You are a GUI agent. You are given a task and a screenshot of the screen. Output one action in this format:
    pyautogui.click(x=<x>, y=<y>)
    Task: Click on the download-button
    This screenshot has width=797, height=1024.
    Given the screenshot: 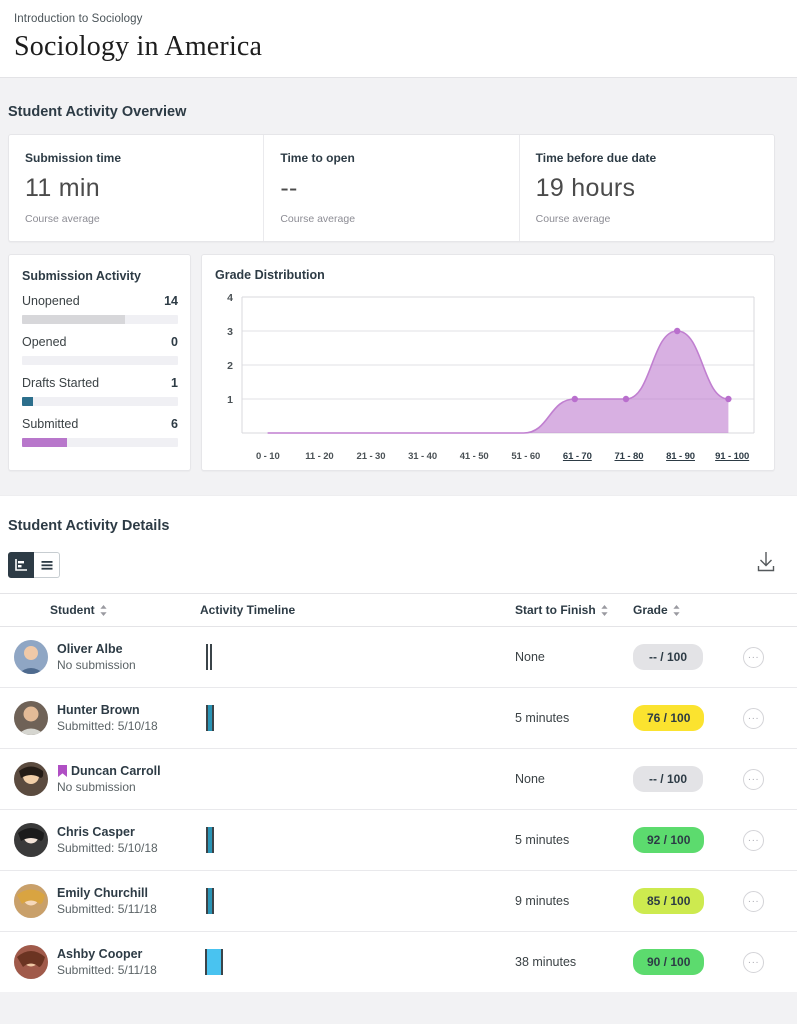 What is the action you would take?
    pyautogui.click(x=766, y=564)
    